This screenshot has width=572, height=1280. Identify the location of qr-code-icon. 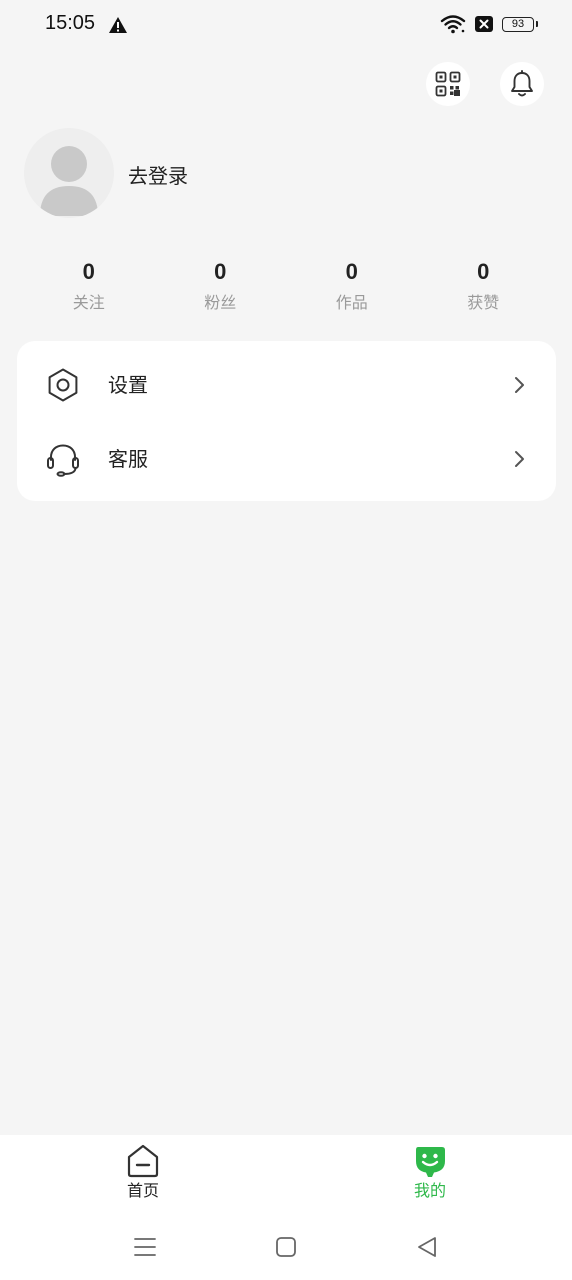
(448, 84).